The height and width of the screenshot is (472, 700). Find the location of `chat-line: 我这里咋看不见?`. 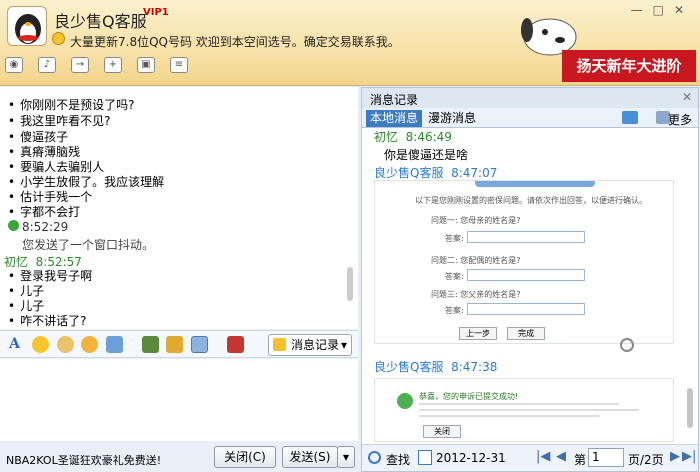

chat-line: 我这里咋看不见? is located at coordinates (59, 120).